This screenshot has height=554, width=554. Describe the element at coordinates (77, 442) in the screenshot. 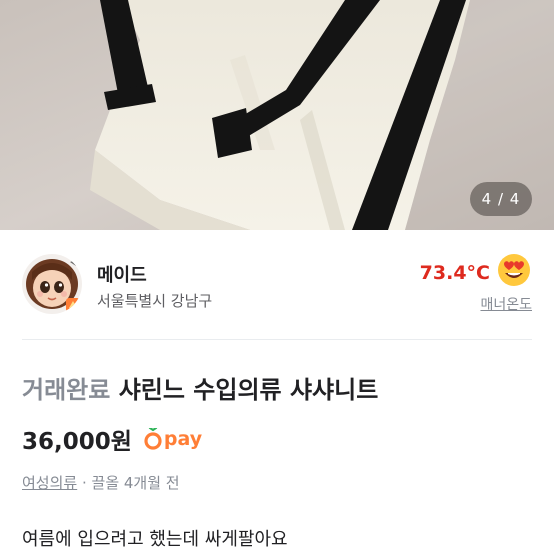

I see `article-price: 36,000원` at that location.